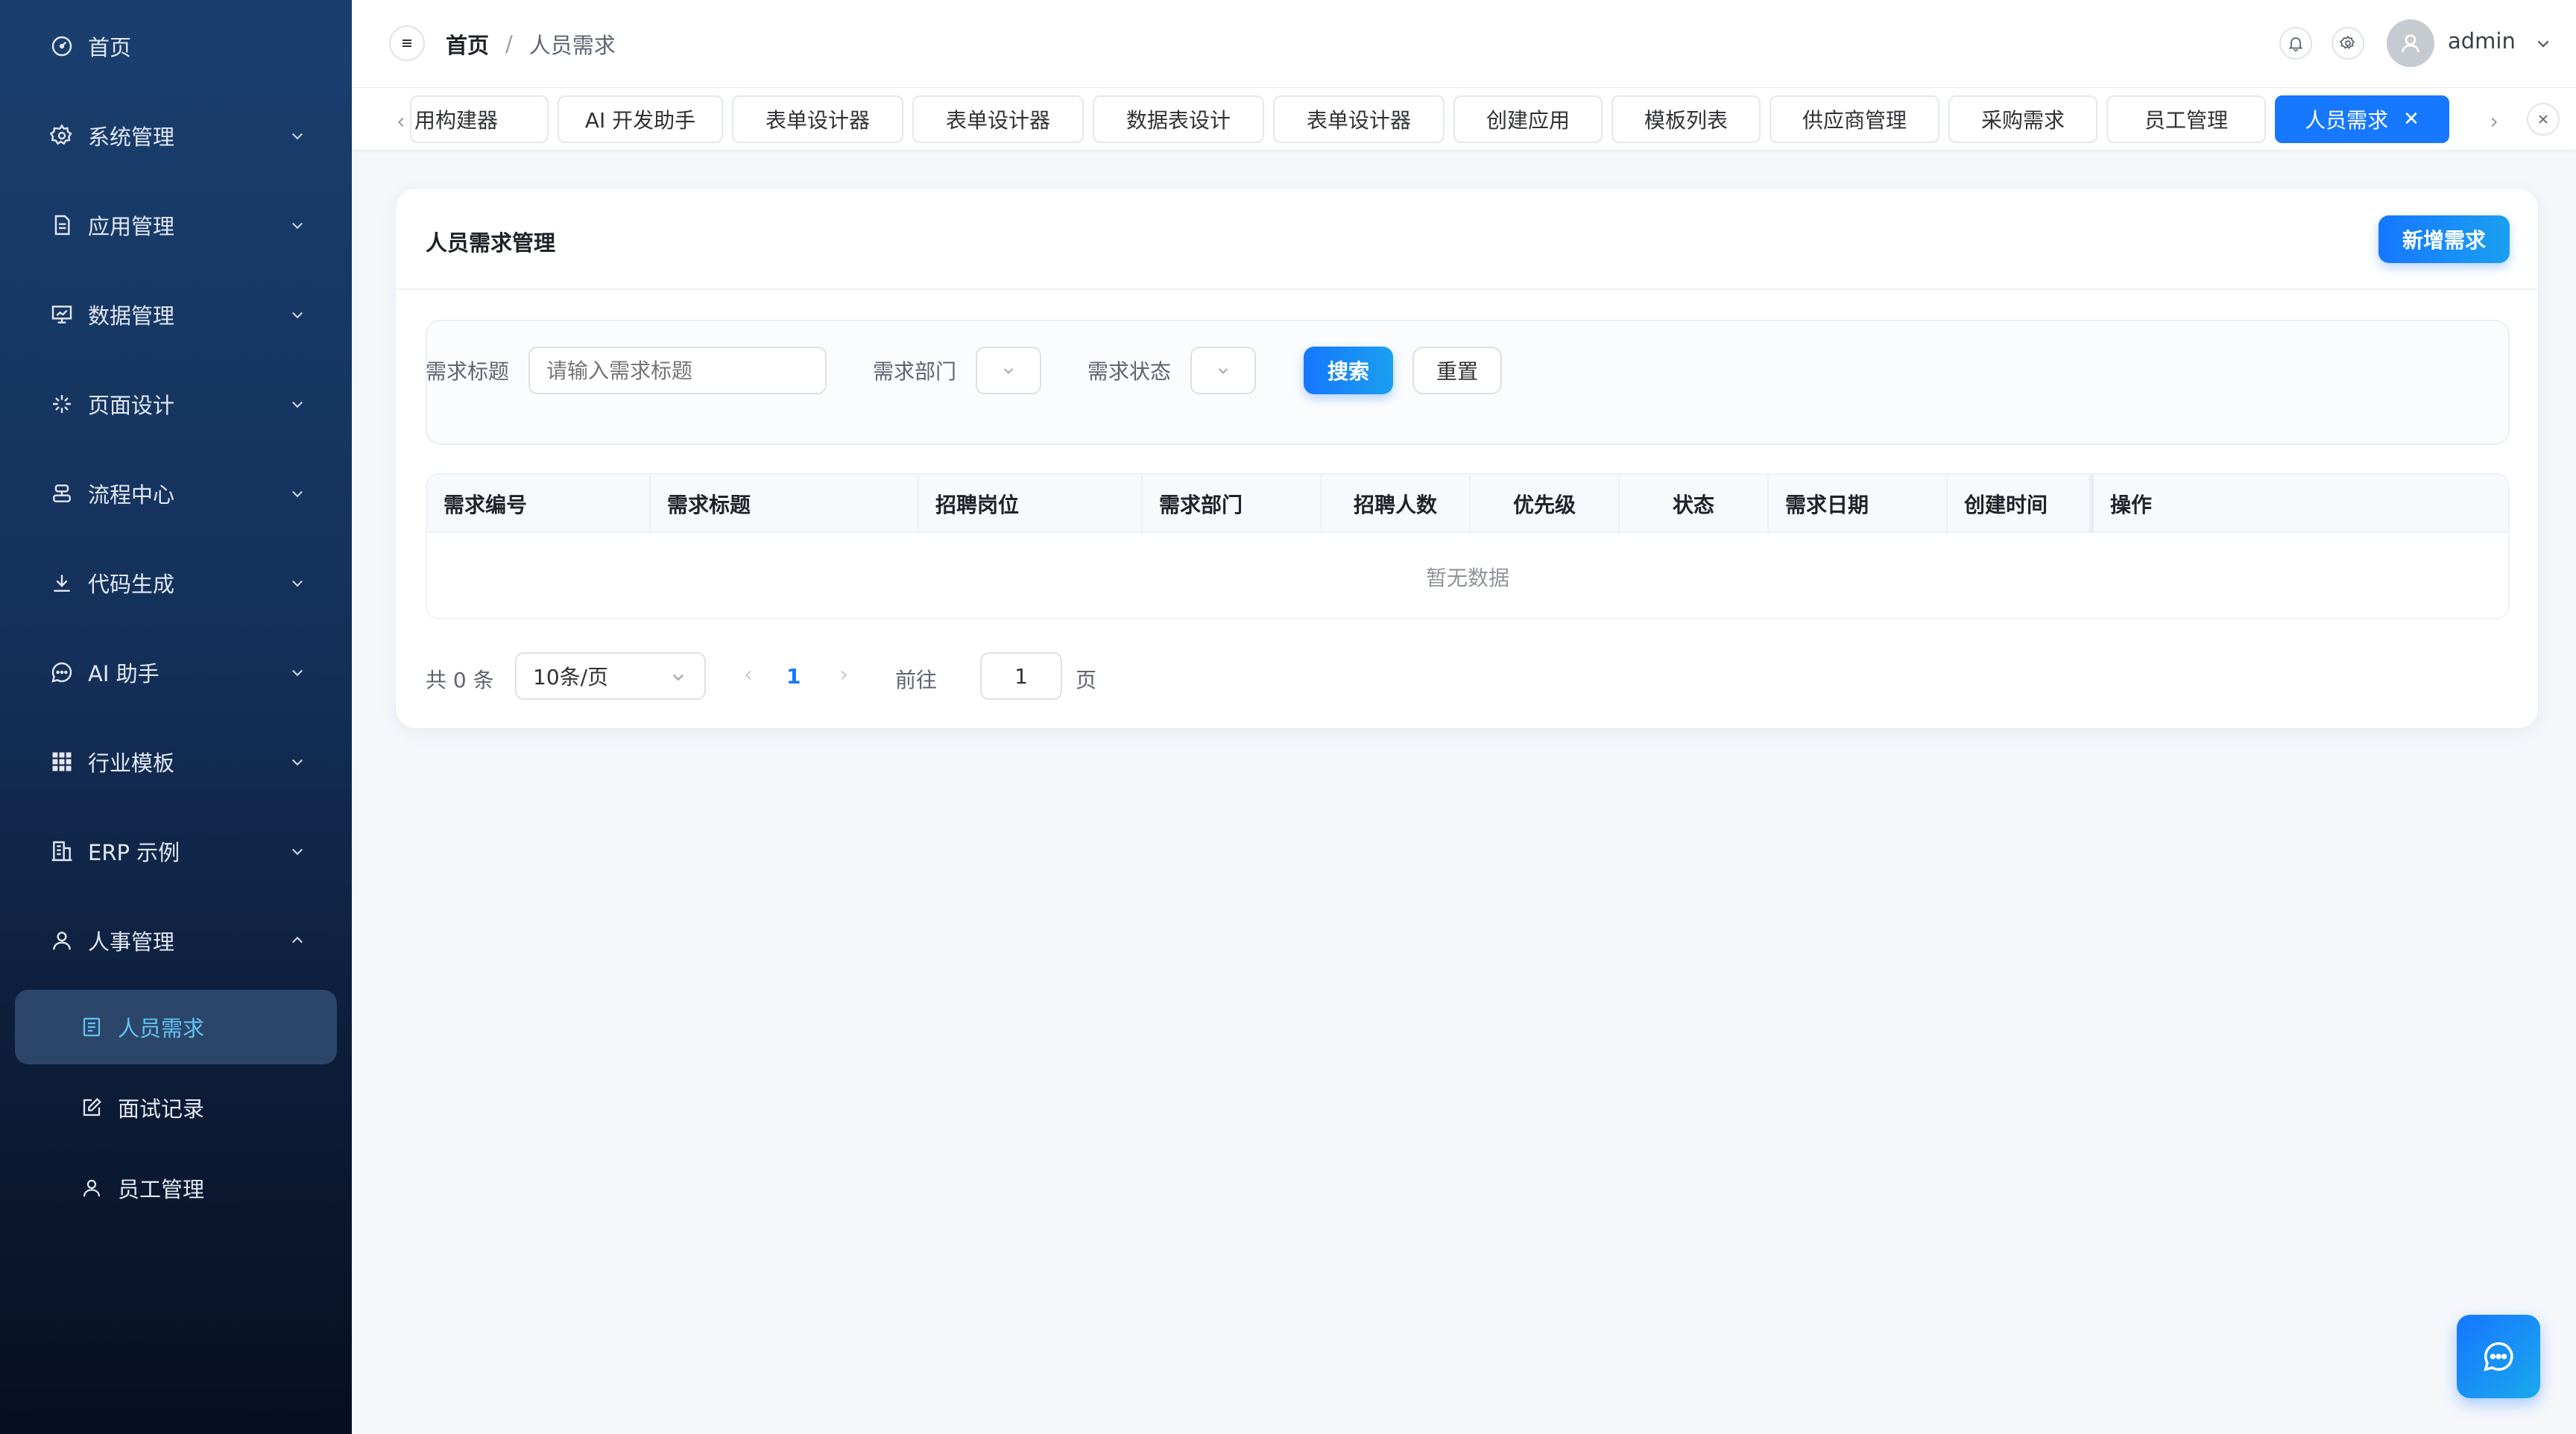  I want to click on tab-label: 创建应用, so click(1528, 120).